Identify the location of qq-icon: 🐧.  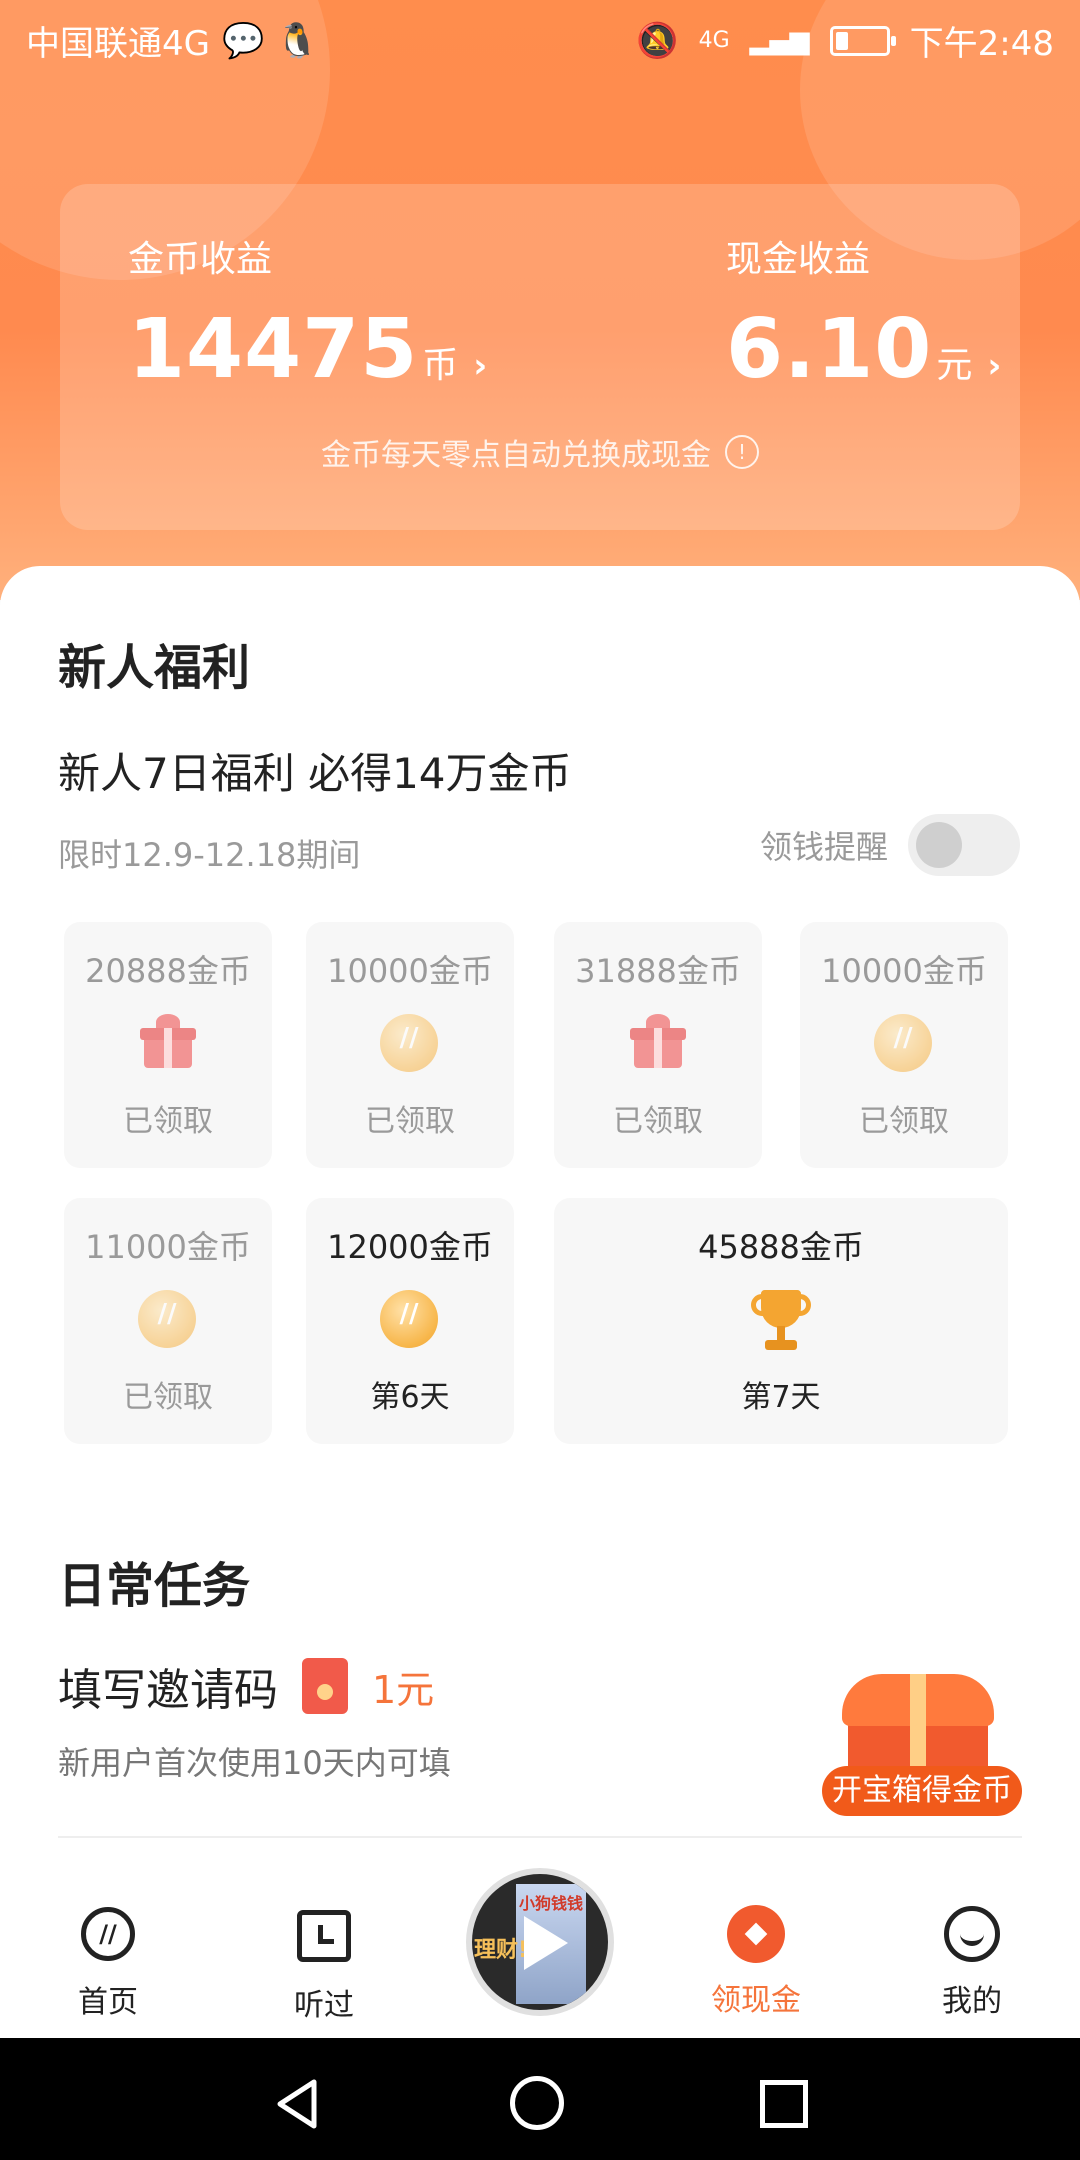
(297, 40).